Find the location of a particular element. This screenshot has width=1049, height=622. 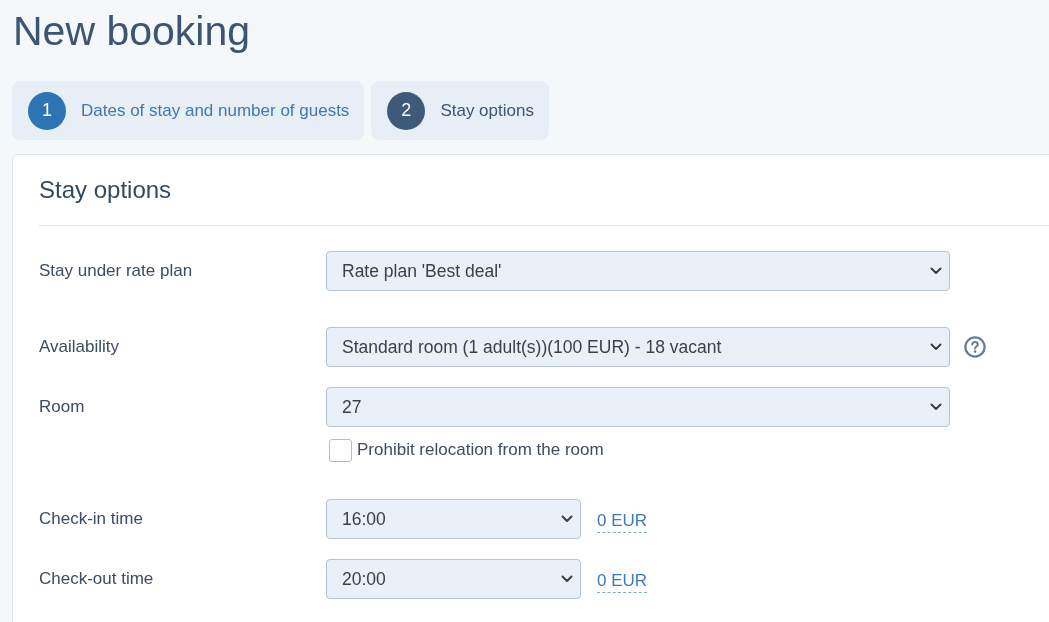

dropdown-select: 27 is located at coordinates (638, 407).